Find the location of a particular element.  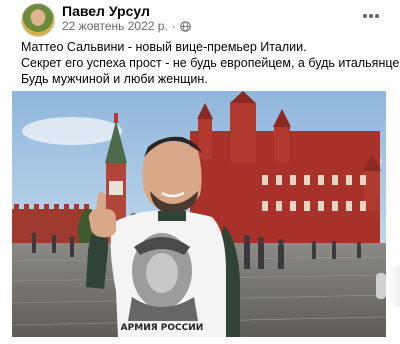

post-text-line: Будь мужчиной и люби женщин. is located at coordinates (114, 79).